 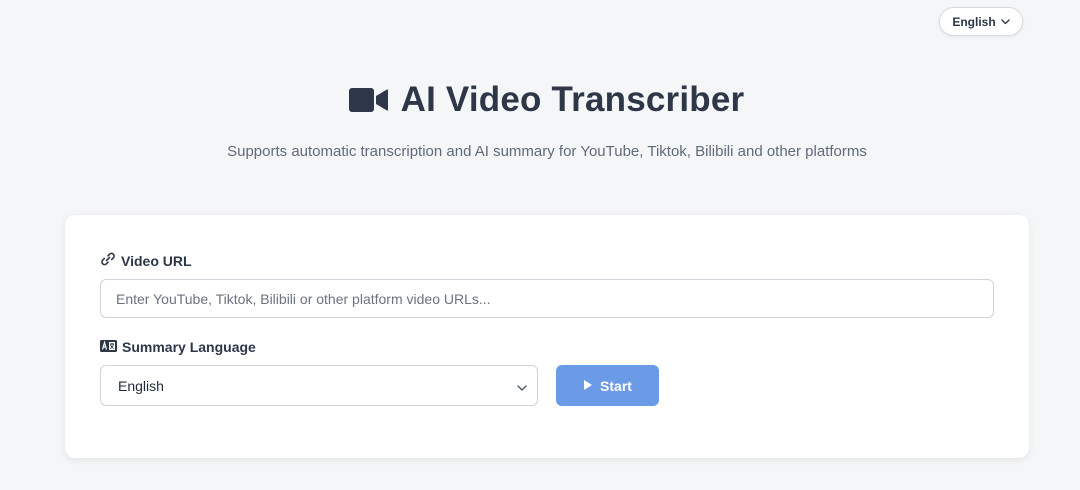 I want to click on language-icon, so click(x=108, y=347).